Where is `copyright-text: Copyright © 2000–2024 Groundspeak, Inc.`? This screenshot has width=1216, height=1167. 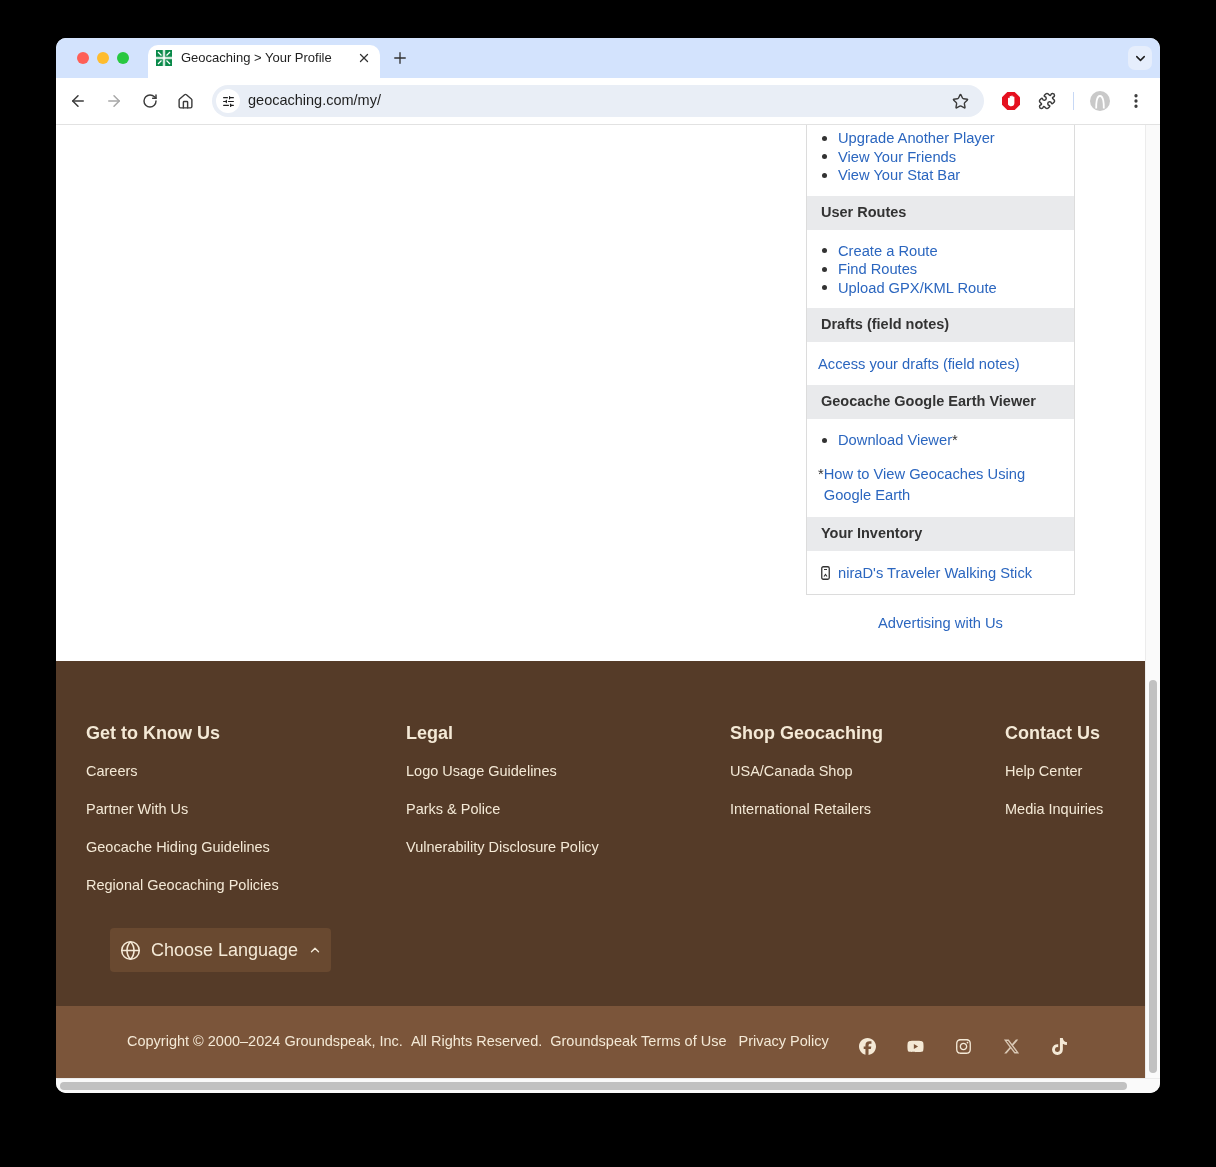
copyright-text: Copyright © 2000–2024 Groundspeak, Inc. is located at coordinates (265, 1042).